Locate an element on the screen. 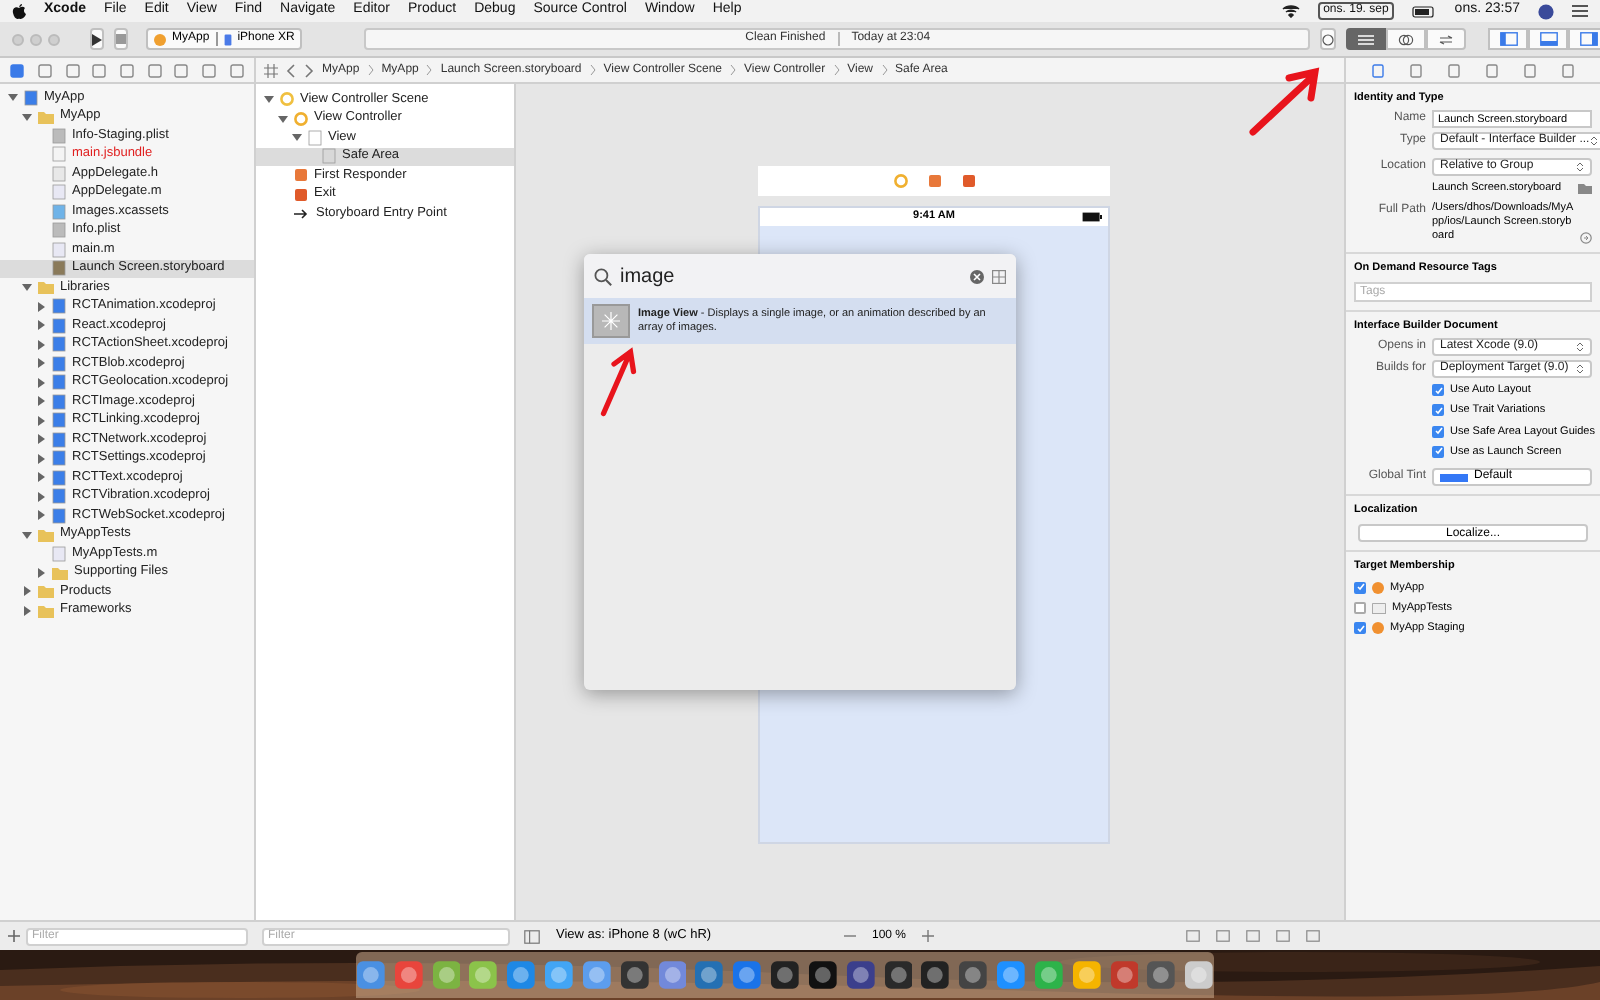 The width and height of the screenshot is (1600, 1000). lines-icon is located at coordinates (1366, 39).